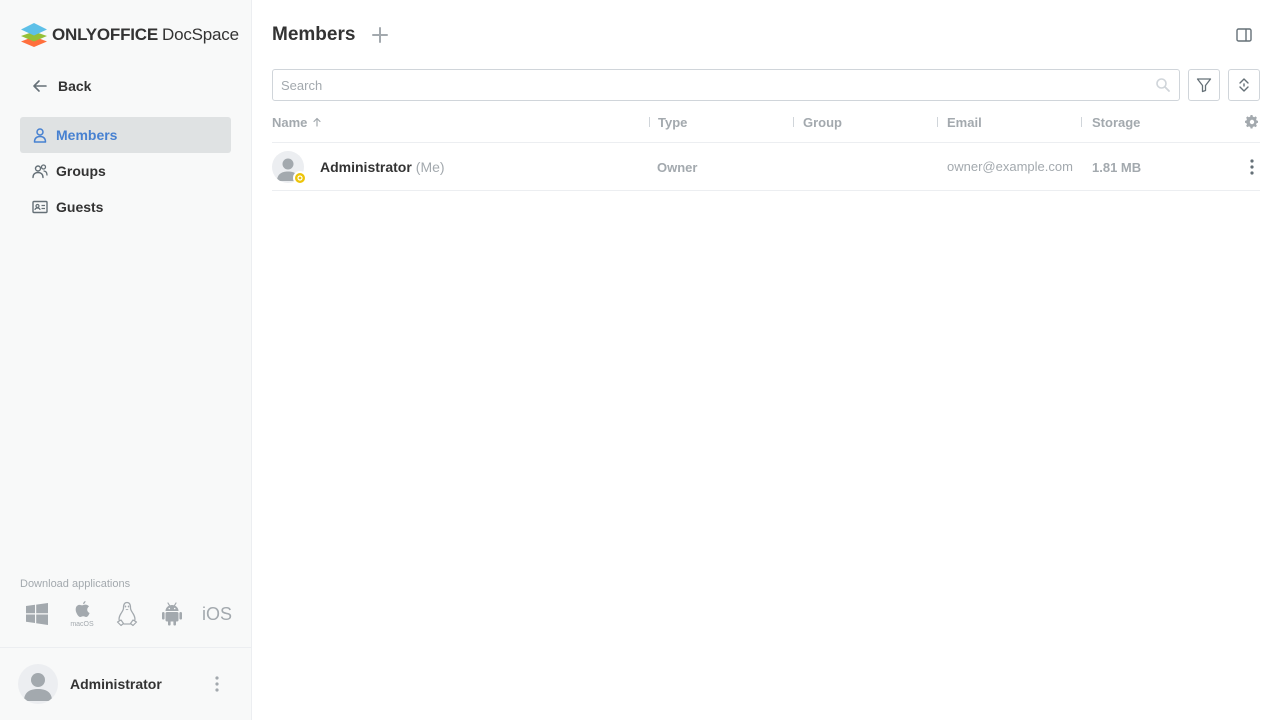  Describe the element at coordinates (38, 687) in the screenshot. I see `default-avatar-icon` at that location.